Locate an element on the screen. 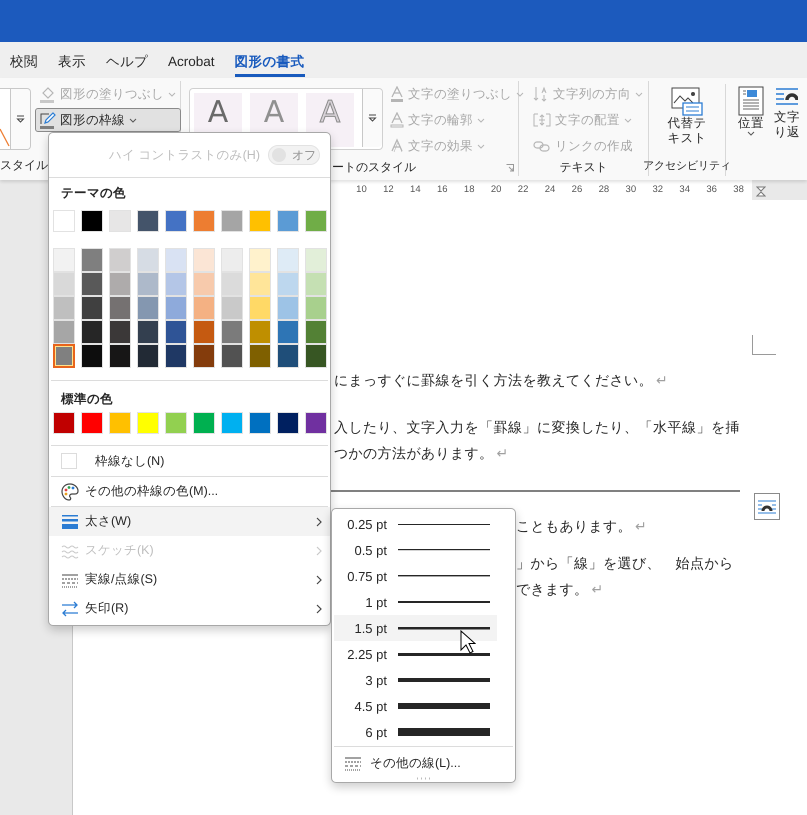 This screenshot has height=815, width=807. ruler-number: 22 is located at coordinates (523, 190).